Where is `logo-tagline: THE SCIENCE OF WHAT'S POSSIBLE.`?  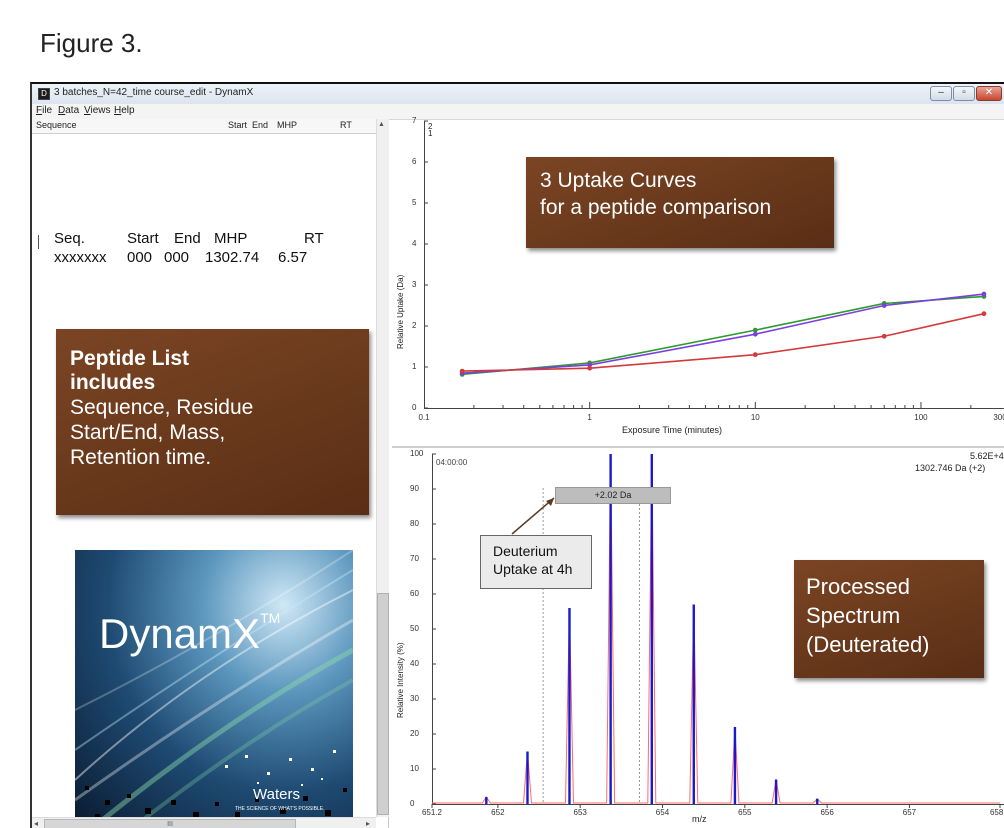
logo-tagline: THE SCIENCE OF WHAT'S POSSIBLE. is located at coordinates (280, 809).